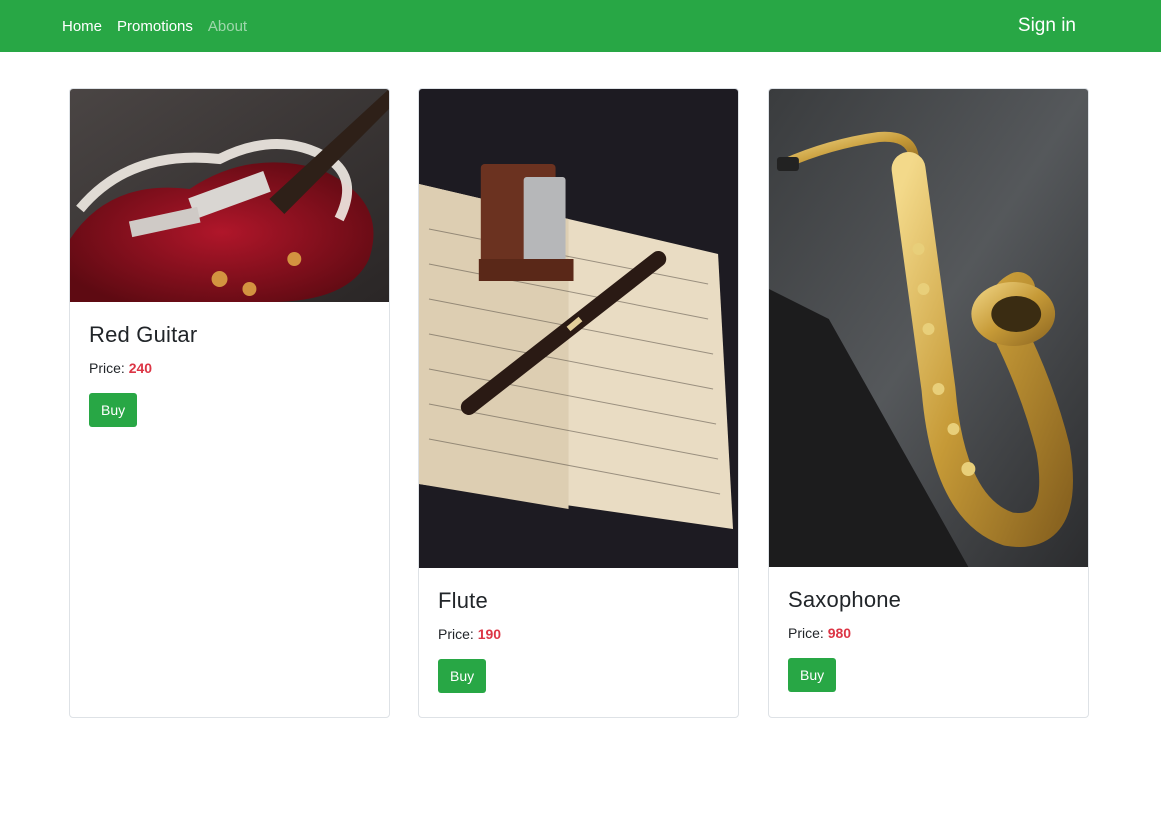 This screenshot has height=826, width=1161. Describe the element at coordinates (845, 599) in the screenshot. I see `product-title: Saxophone` at that location.